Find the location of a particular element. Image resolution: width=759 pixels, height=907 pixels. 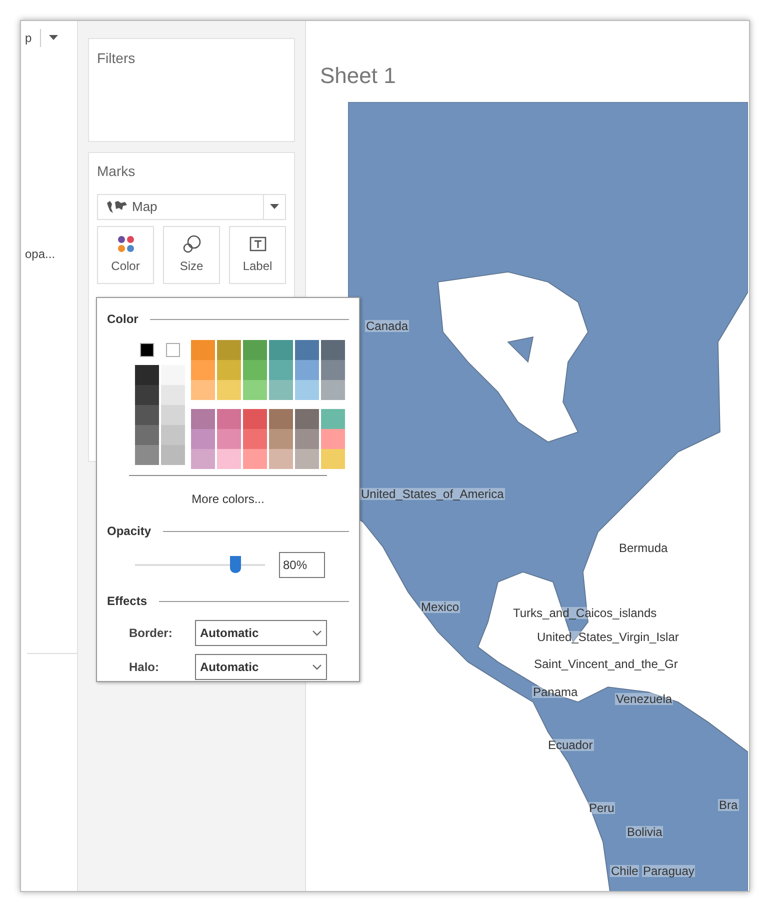

map-label: Chile is located at coordinates (625, 871).